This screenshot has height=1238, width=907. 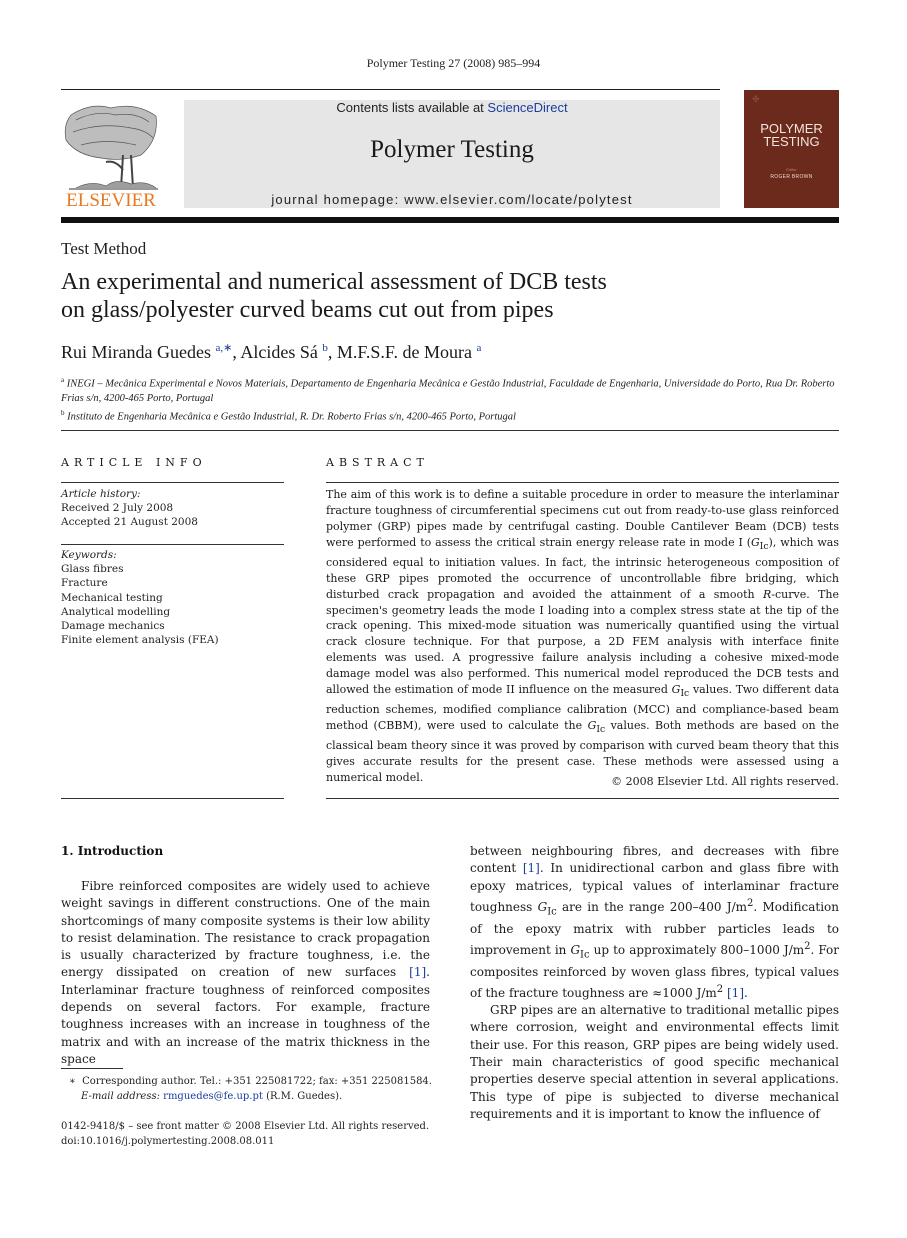 I want to click on text-part: are in the range 200–400 J/m, so click(x=652, y=906).